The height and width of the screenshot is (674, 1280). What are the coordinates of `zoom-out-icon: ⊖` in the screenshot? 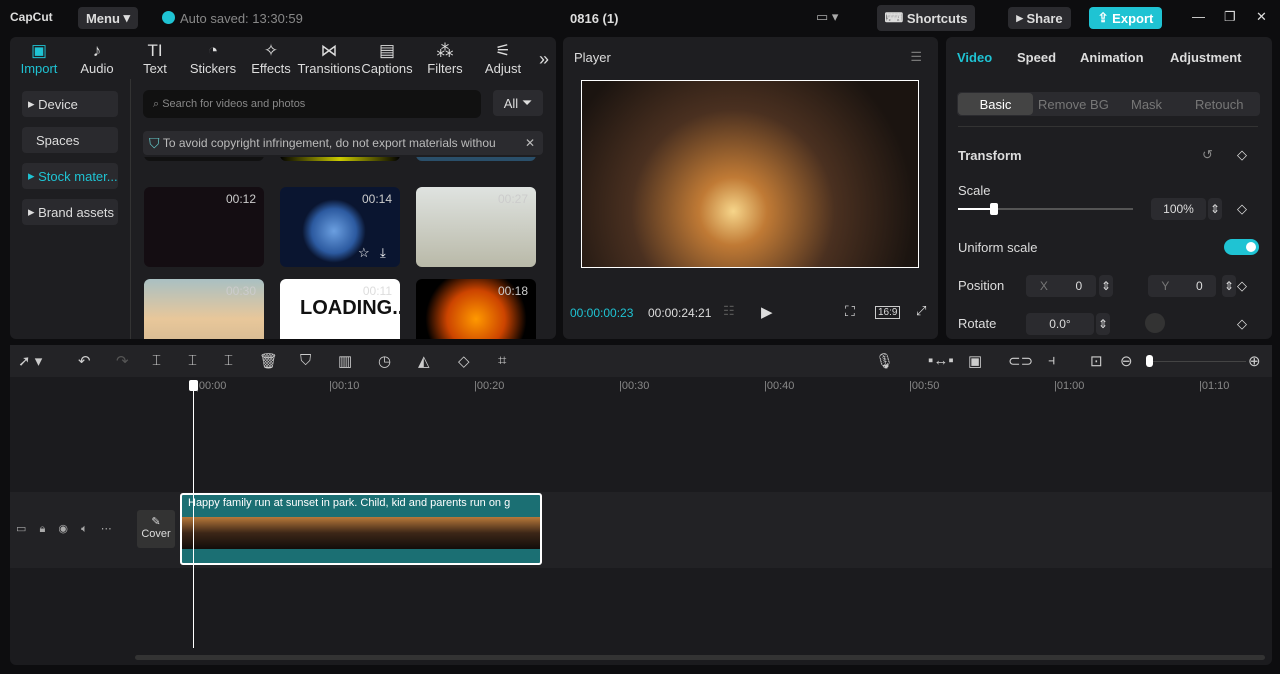 It's located at (1126, 361).